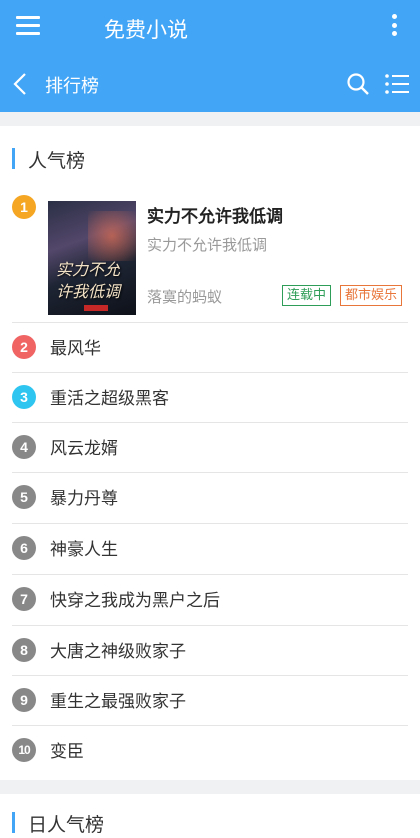 Image resolution: width=420 pixels, height=838 pixels. What do you see at coordinates (24, 599) in the screenshot?
I see `rank-badge: 7` at bounding box center [24, 599].